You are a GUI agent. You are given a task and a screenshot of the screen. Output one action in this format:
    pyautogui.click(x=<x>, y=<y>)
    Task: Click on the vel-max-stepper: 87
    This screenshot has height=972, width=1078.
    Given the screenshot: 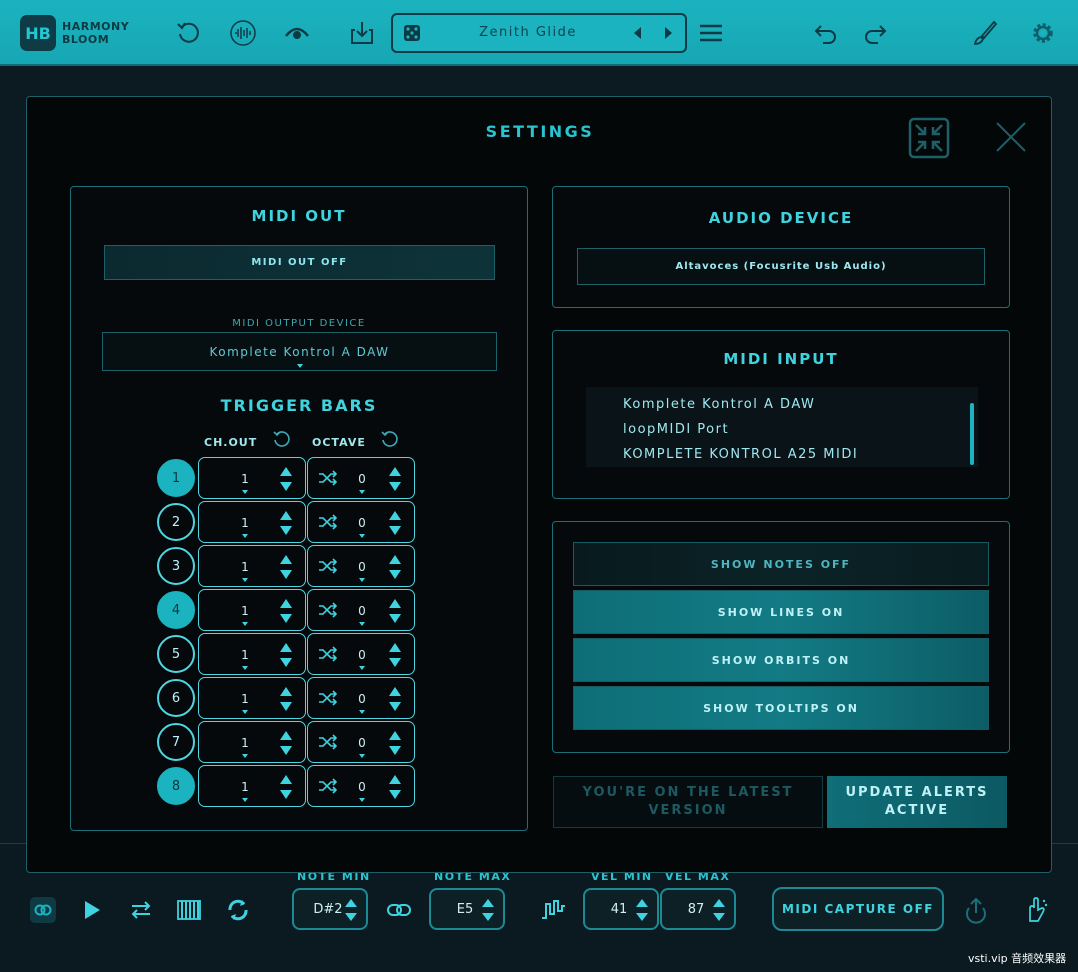 What is the action you would take?
    pyautogui.click(x=698, y=909)
    